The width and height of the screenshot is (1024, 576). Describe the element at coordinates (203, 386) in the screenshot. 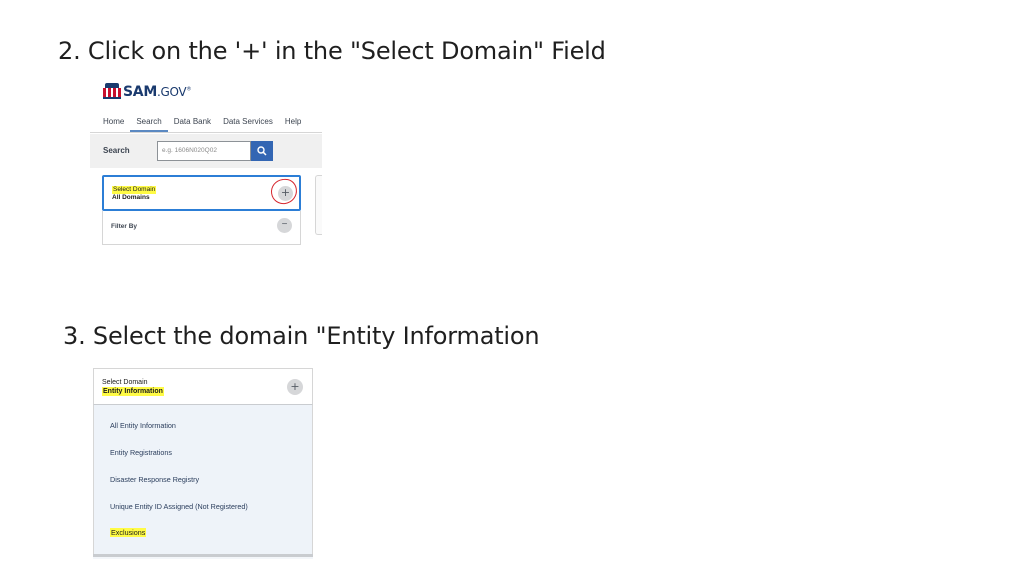

I see `select-domain-field: Select Domain Entity Information +` at that location.